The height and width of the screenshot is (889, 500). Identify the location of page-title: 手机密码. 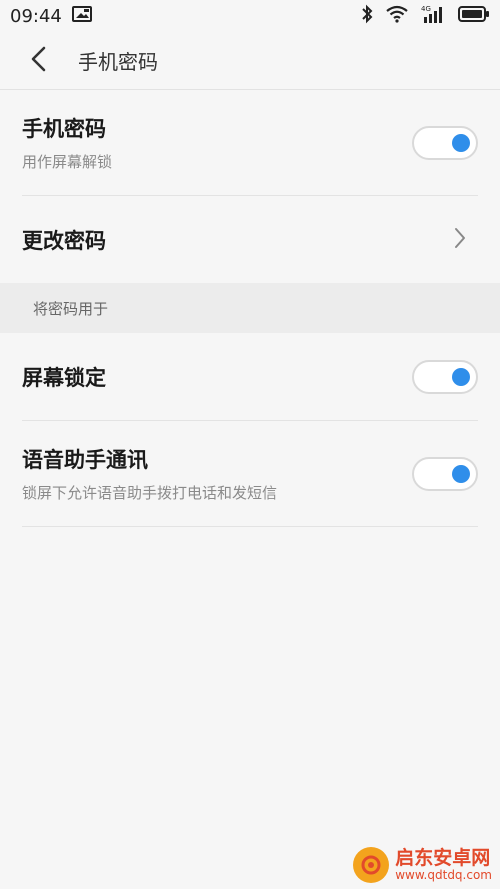
(118, 62).